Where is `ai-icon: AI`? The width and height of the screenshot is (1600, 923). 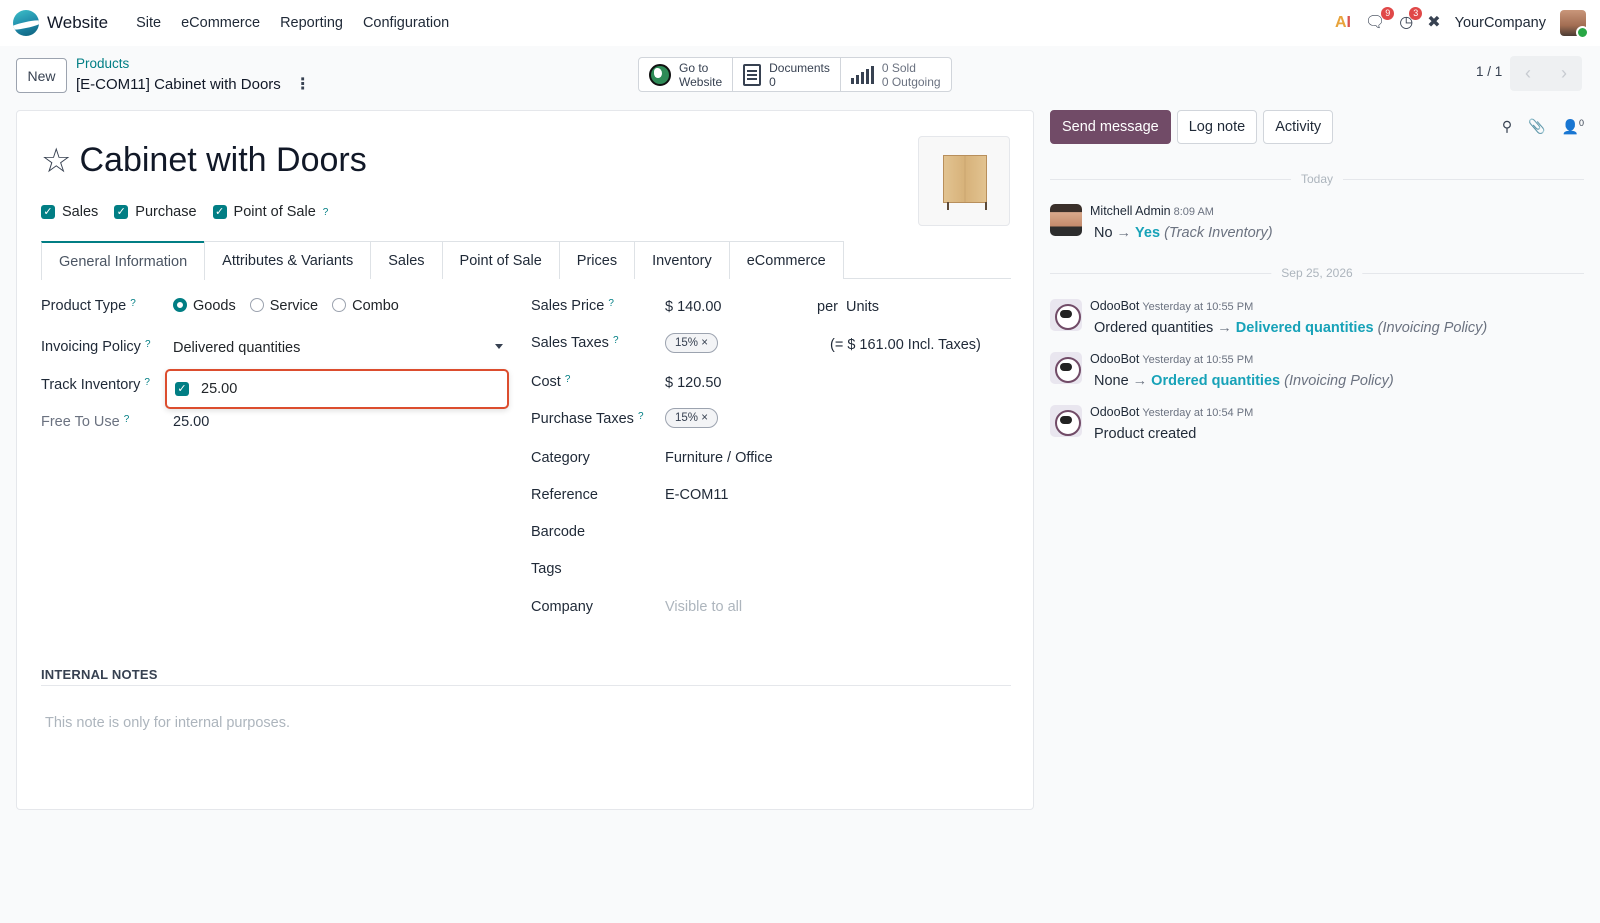
ai-icon: AI is located at coordinates (1343, 23).